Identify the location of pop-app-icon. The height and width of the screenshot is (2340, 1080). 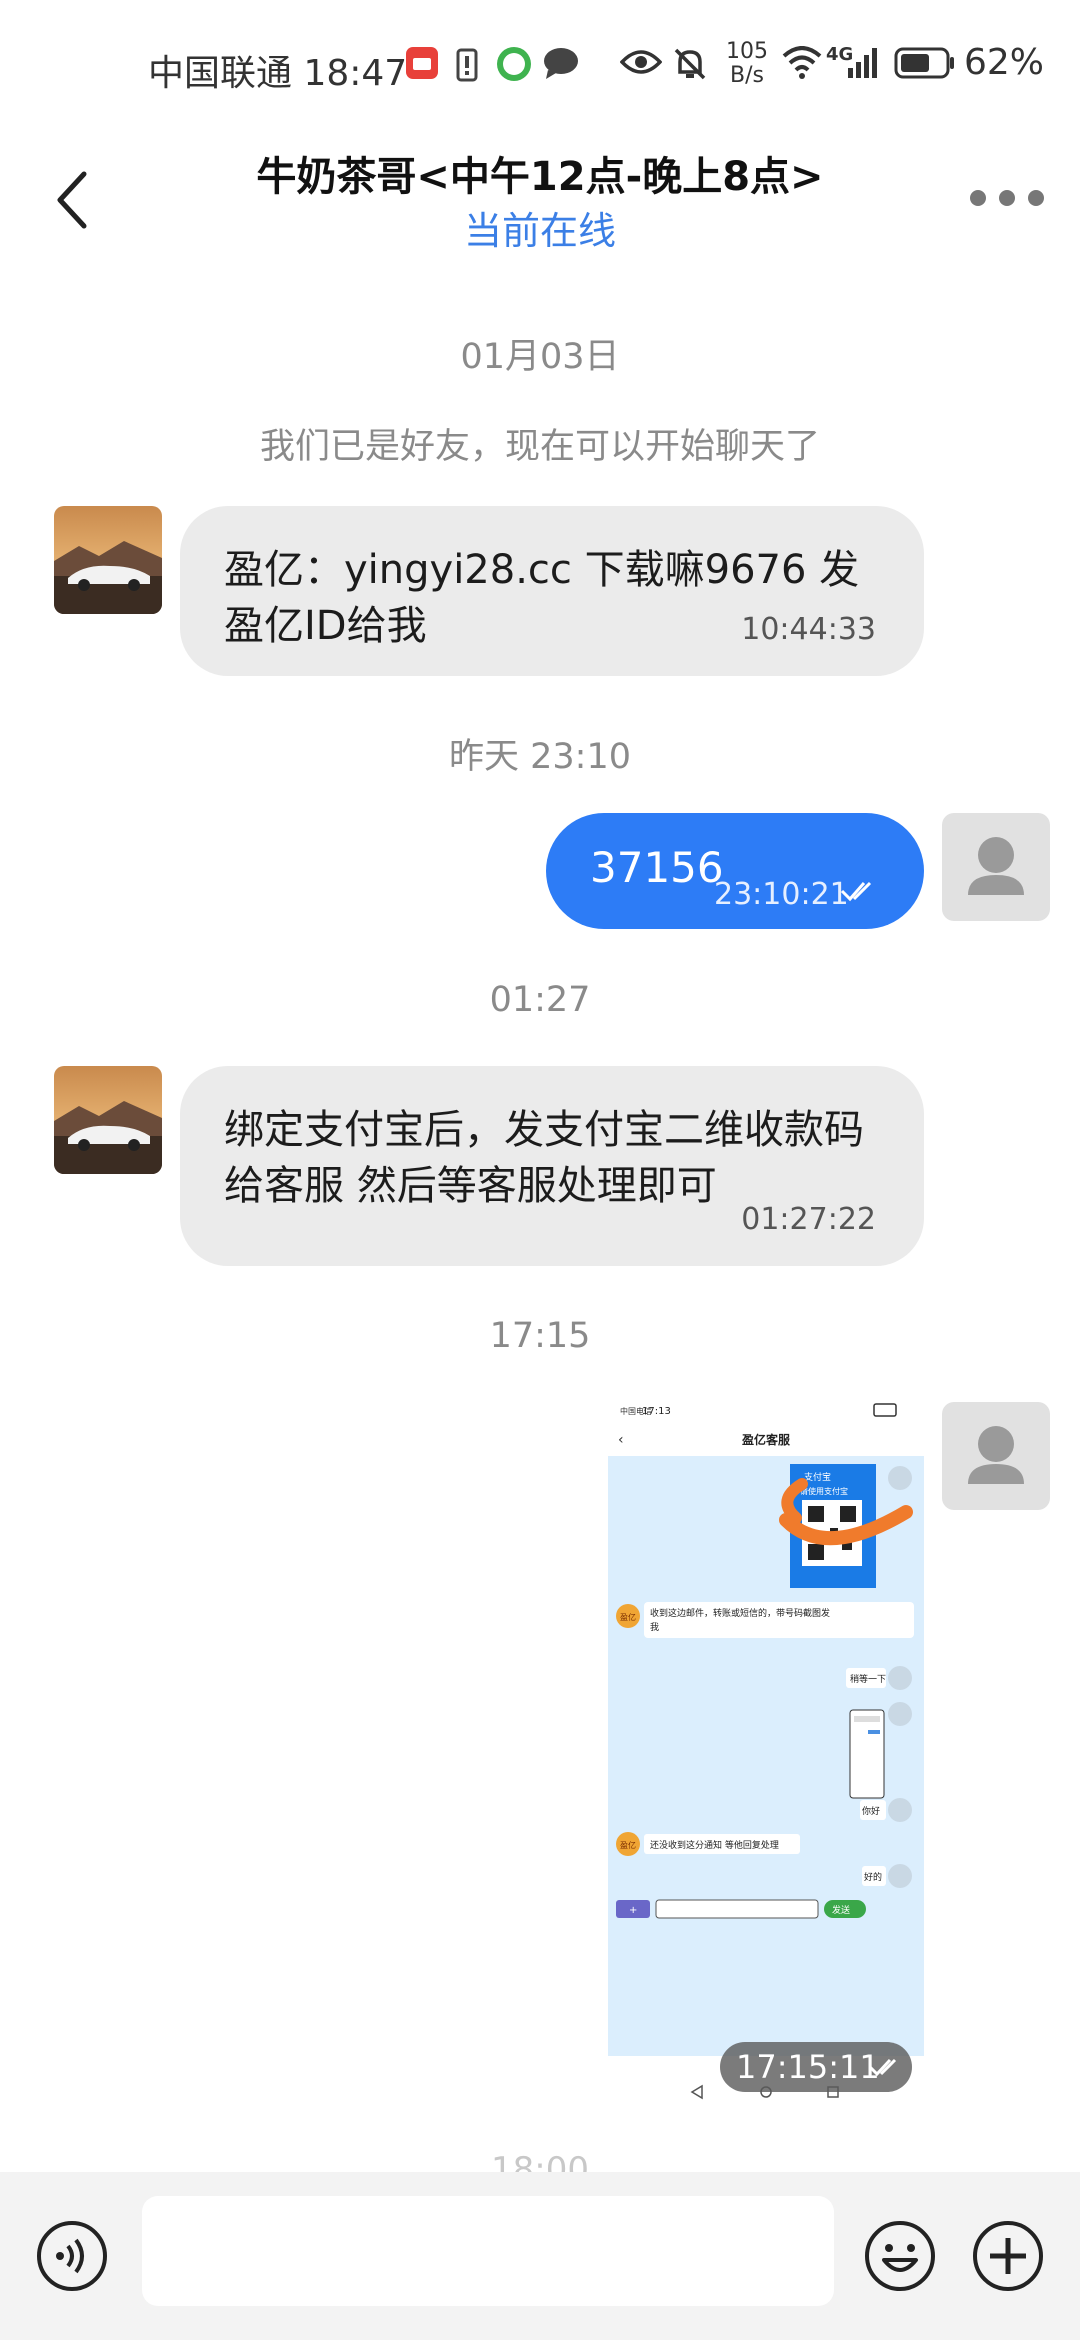
(514, 64).